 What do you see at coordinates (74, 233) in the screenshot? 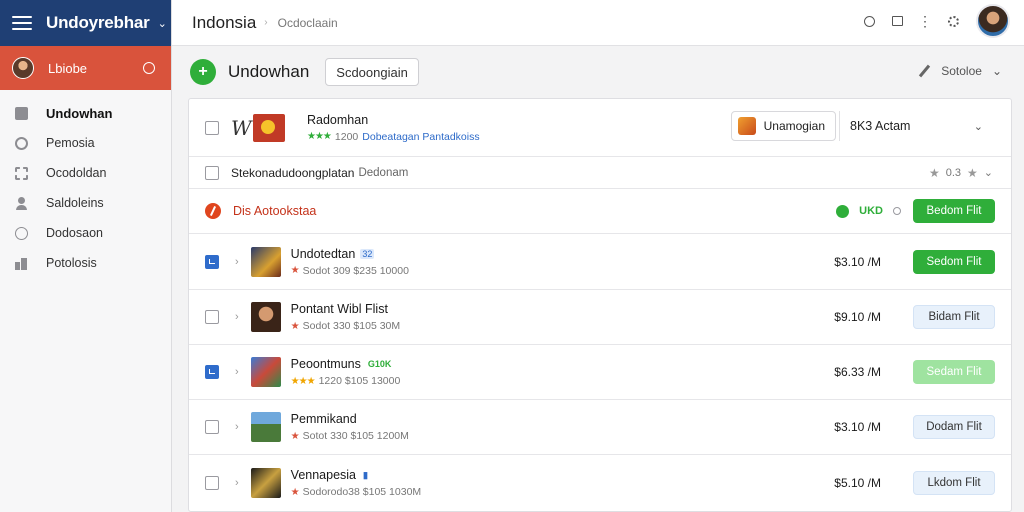
I see `sidebar-item-label: Dodosaon` at bounding box center [74, 233].